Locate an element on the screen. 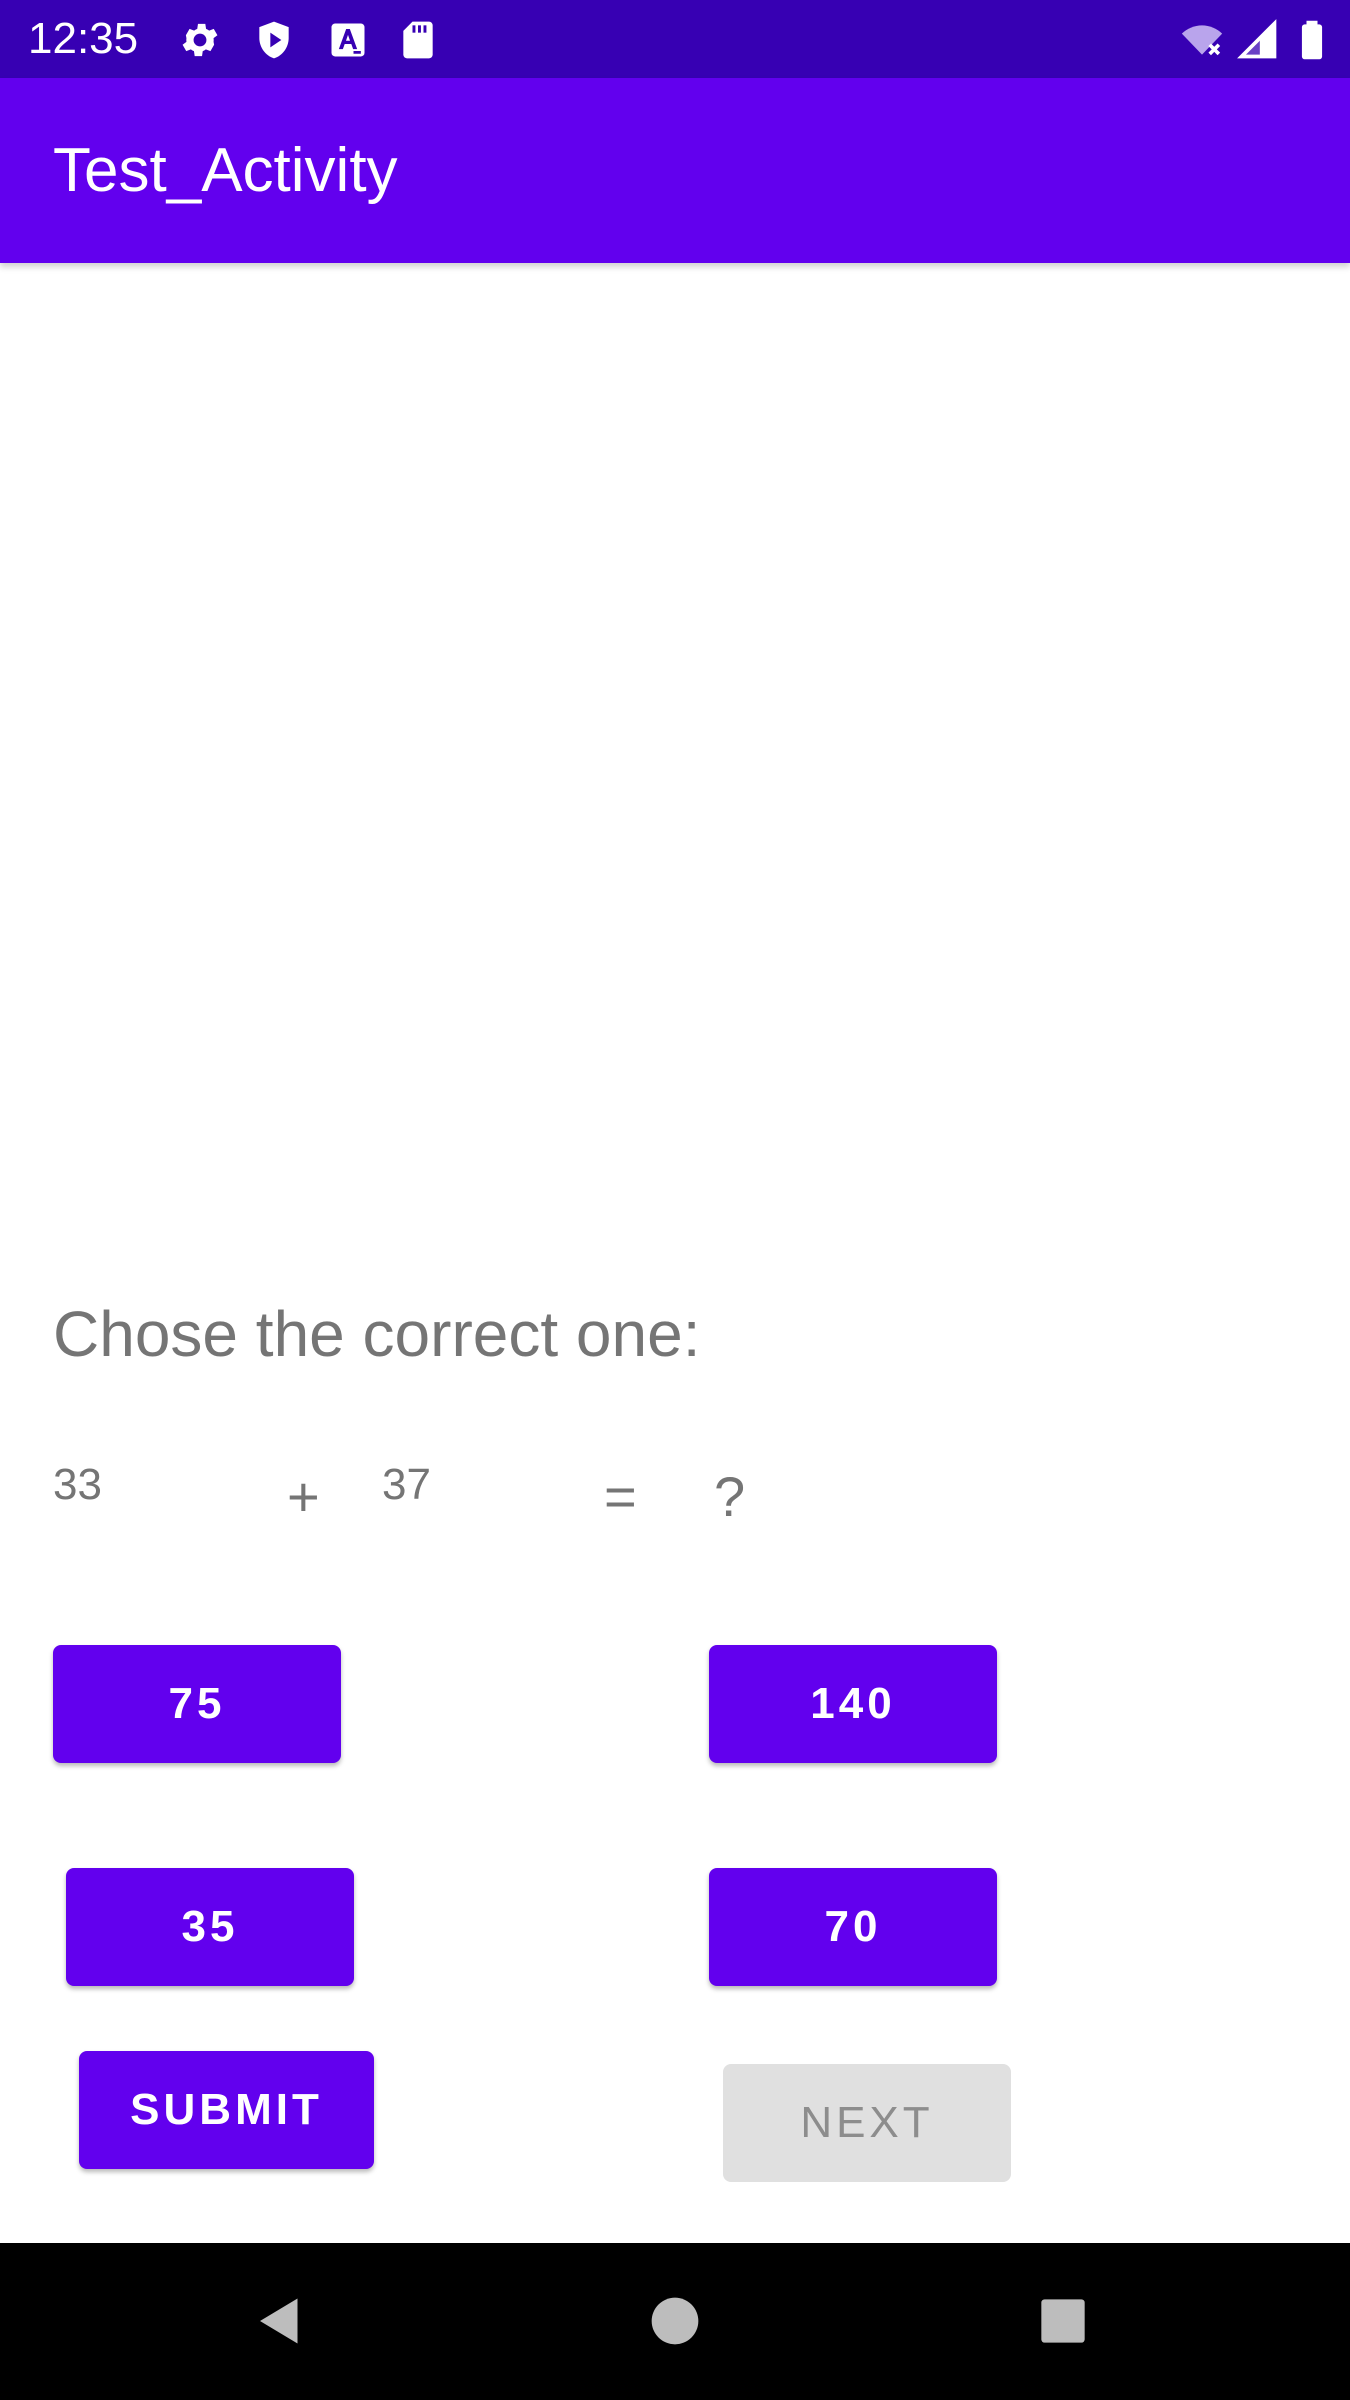  next-button: NEXT is located at coordinates (867, 2123).